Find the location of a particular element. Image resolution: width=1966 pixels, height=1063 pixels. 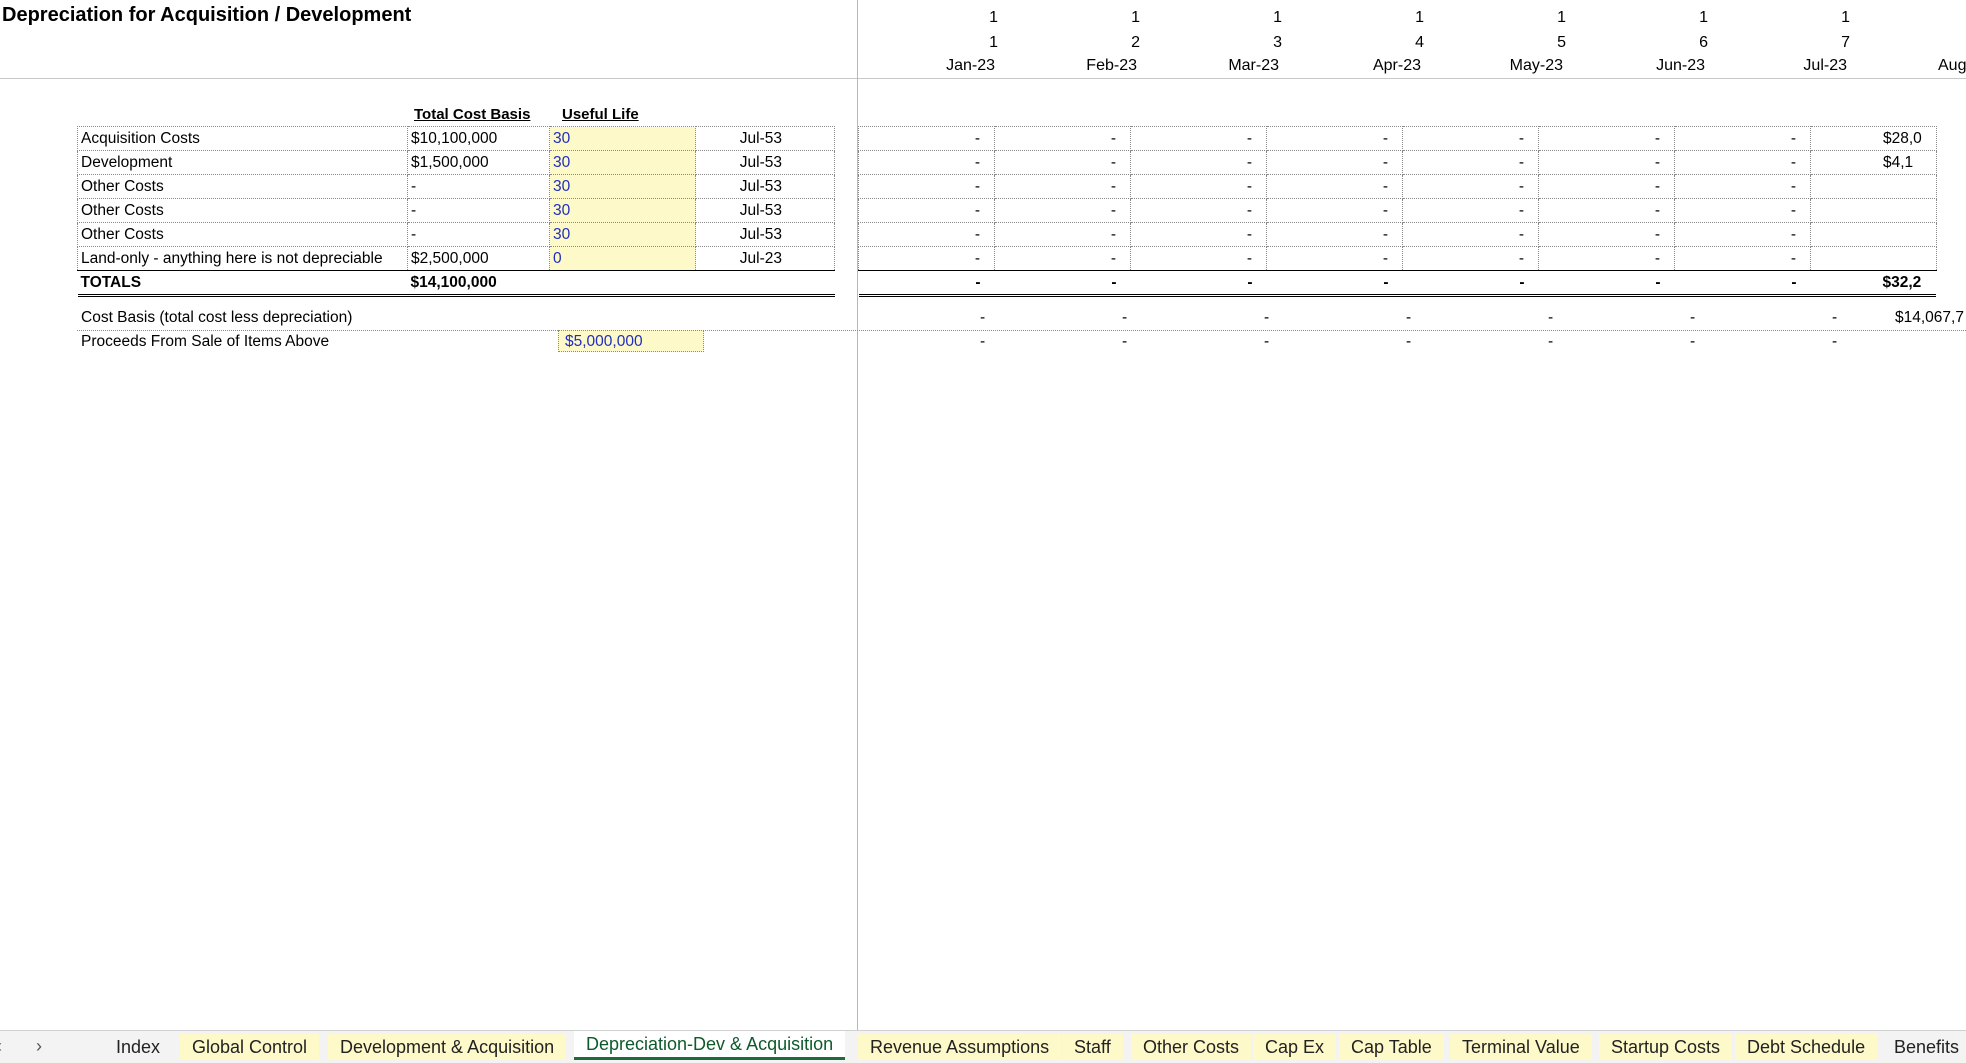

tab-development-acquisition: Development & Acquisition is located at coordinates (447, 1047).